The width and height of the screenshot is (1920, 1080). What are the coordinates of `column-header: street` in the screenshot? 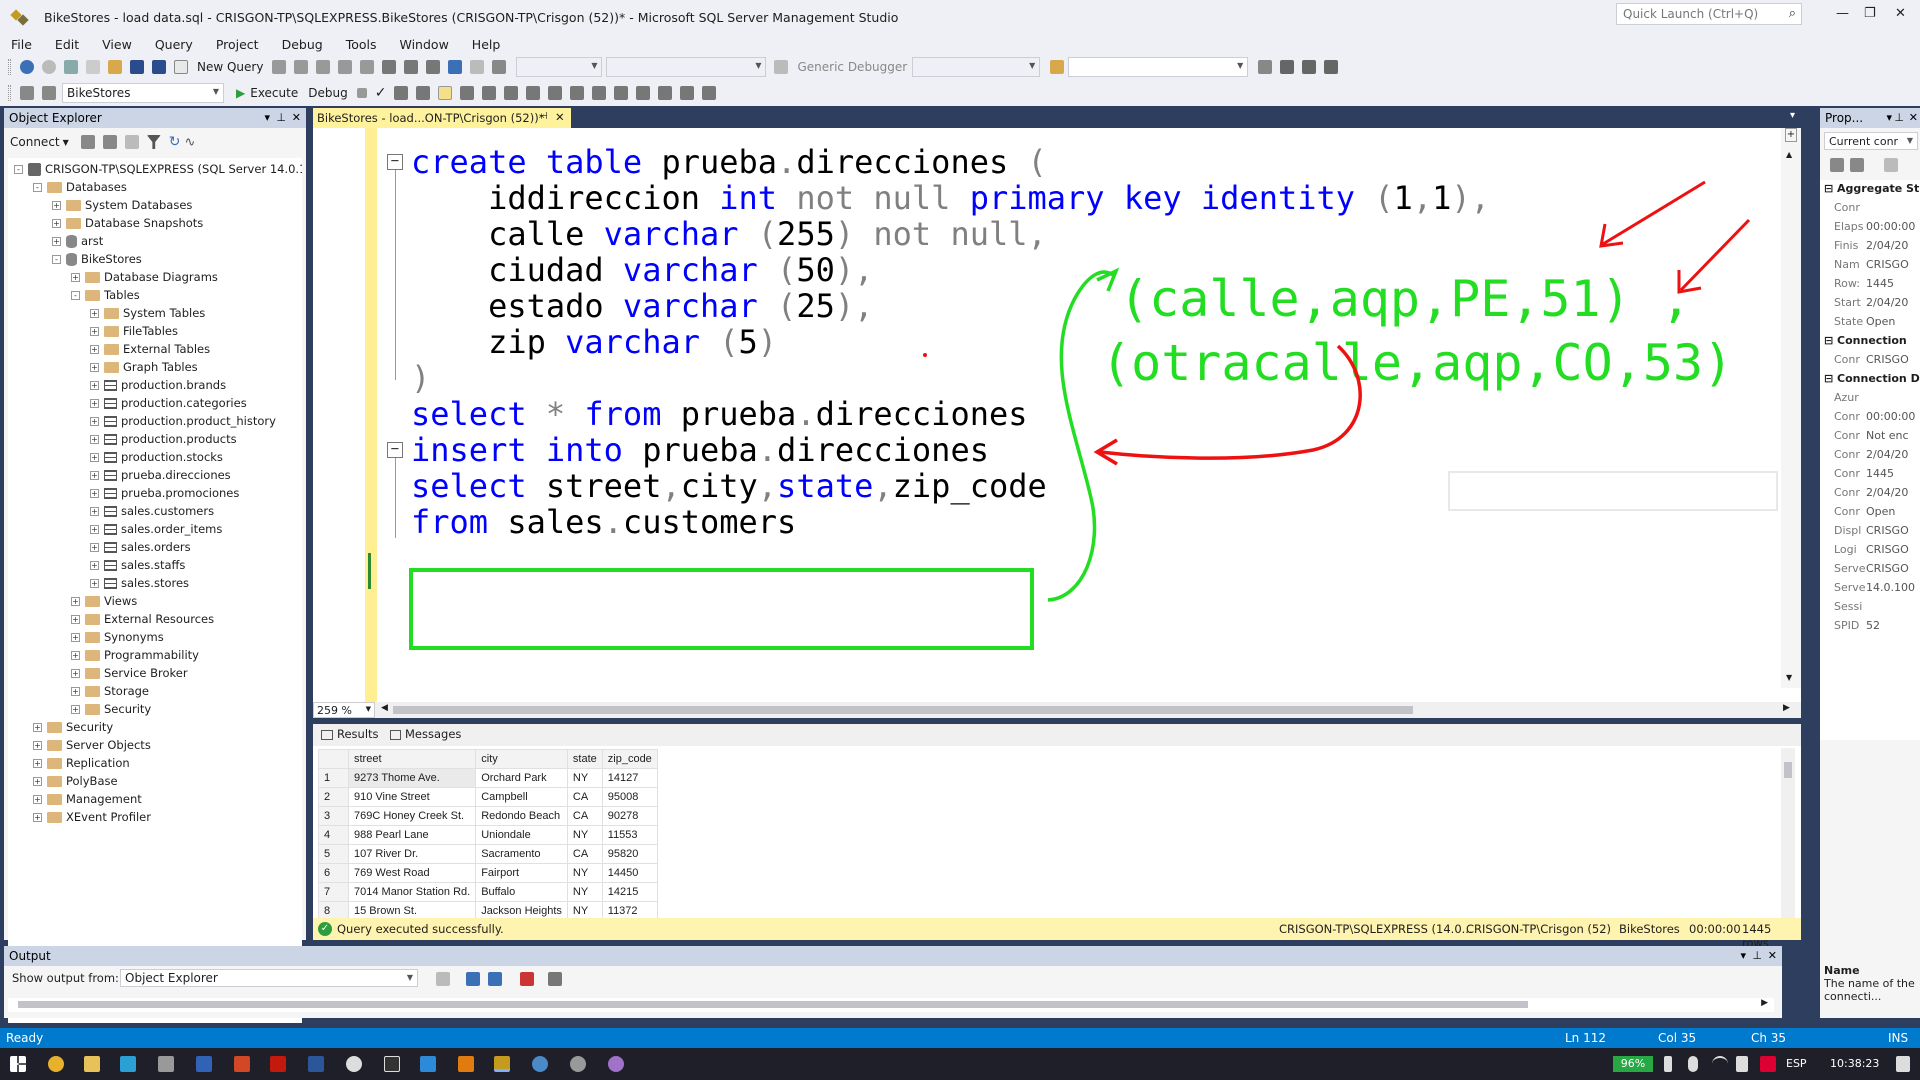 It's located at (412, 759).